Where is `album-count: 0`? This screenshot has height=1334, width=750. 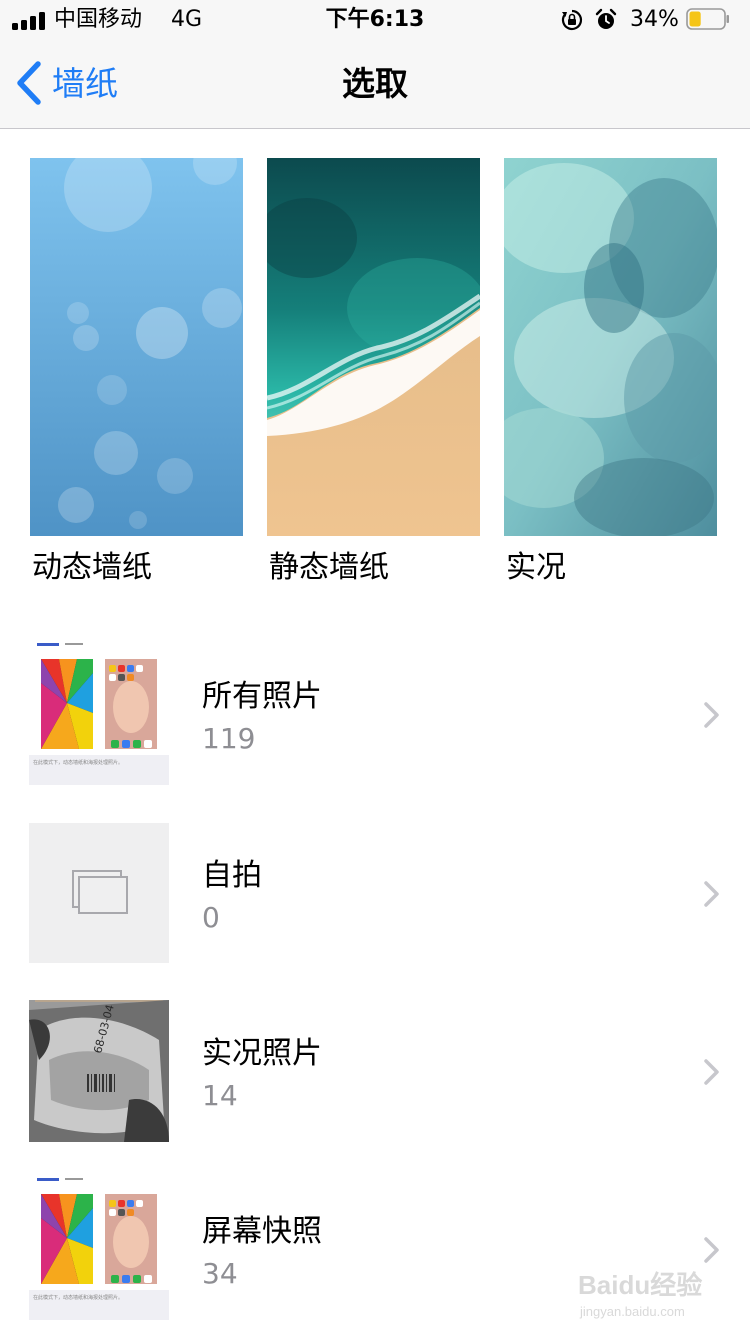
album-count: 0 is located at coordinates (211, 917).